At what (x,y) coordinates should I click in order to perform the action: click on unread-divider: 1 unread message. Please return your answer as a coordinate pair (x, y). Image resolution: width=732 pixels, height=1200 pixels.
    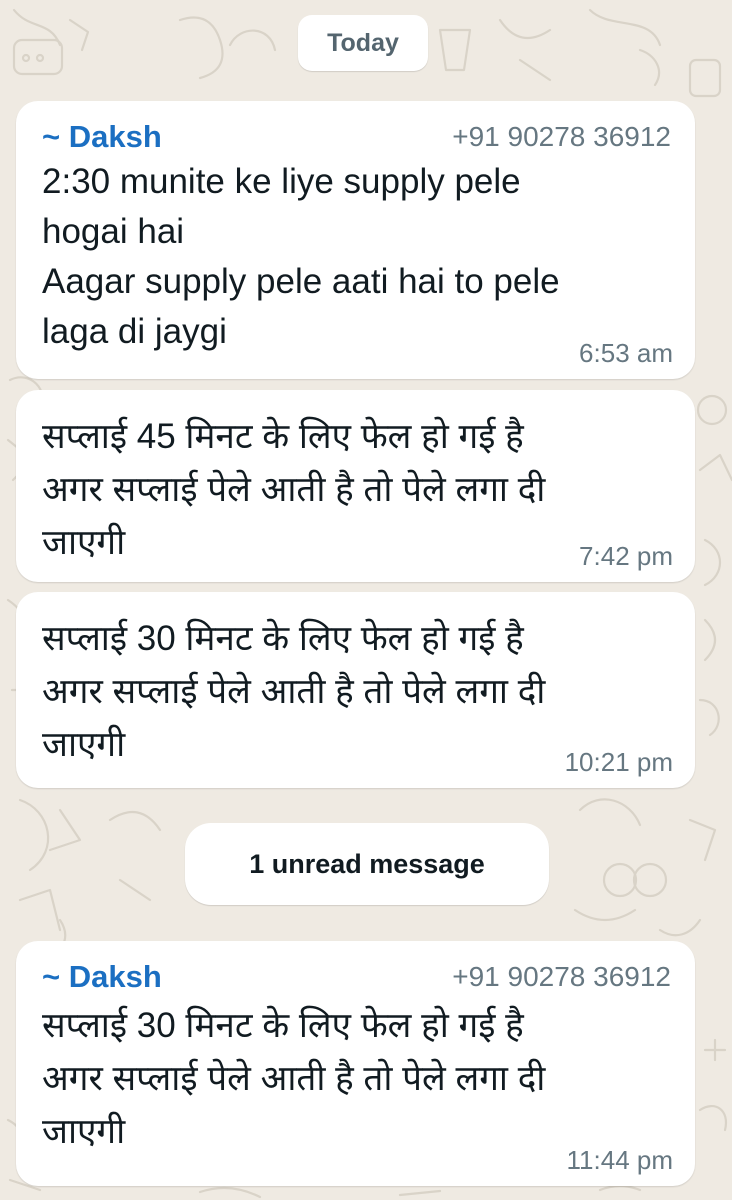
    Looking at the image, I should click on (367, 864).